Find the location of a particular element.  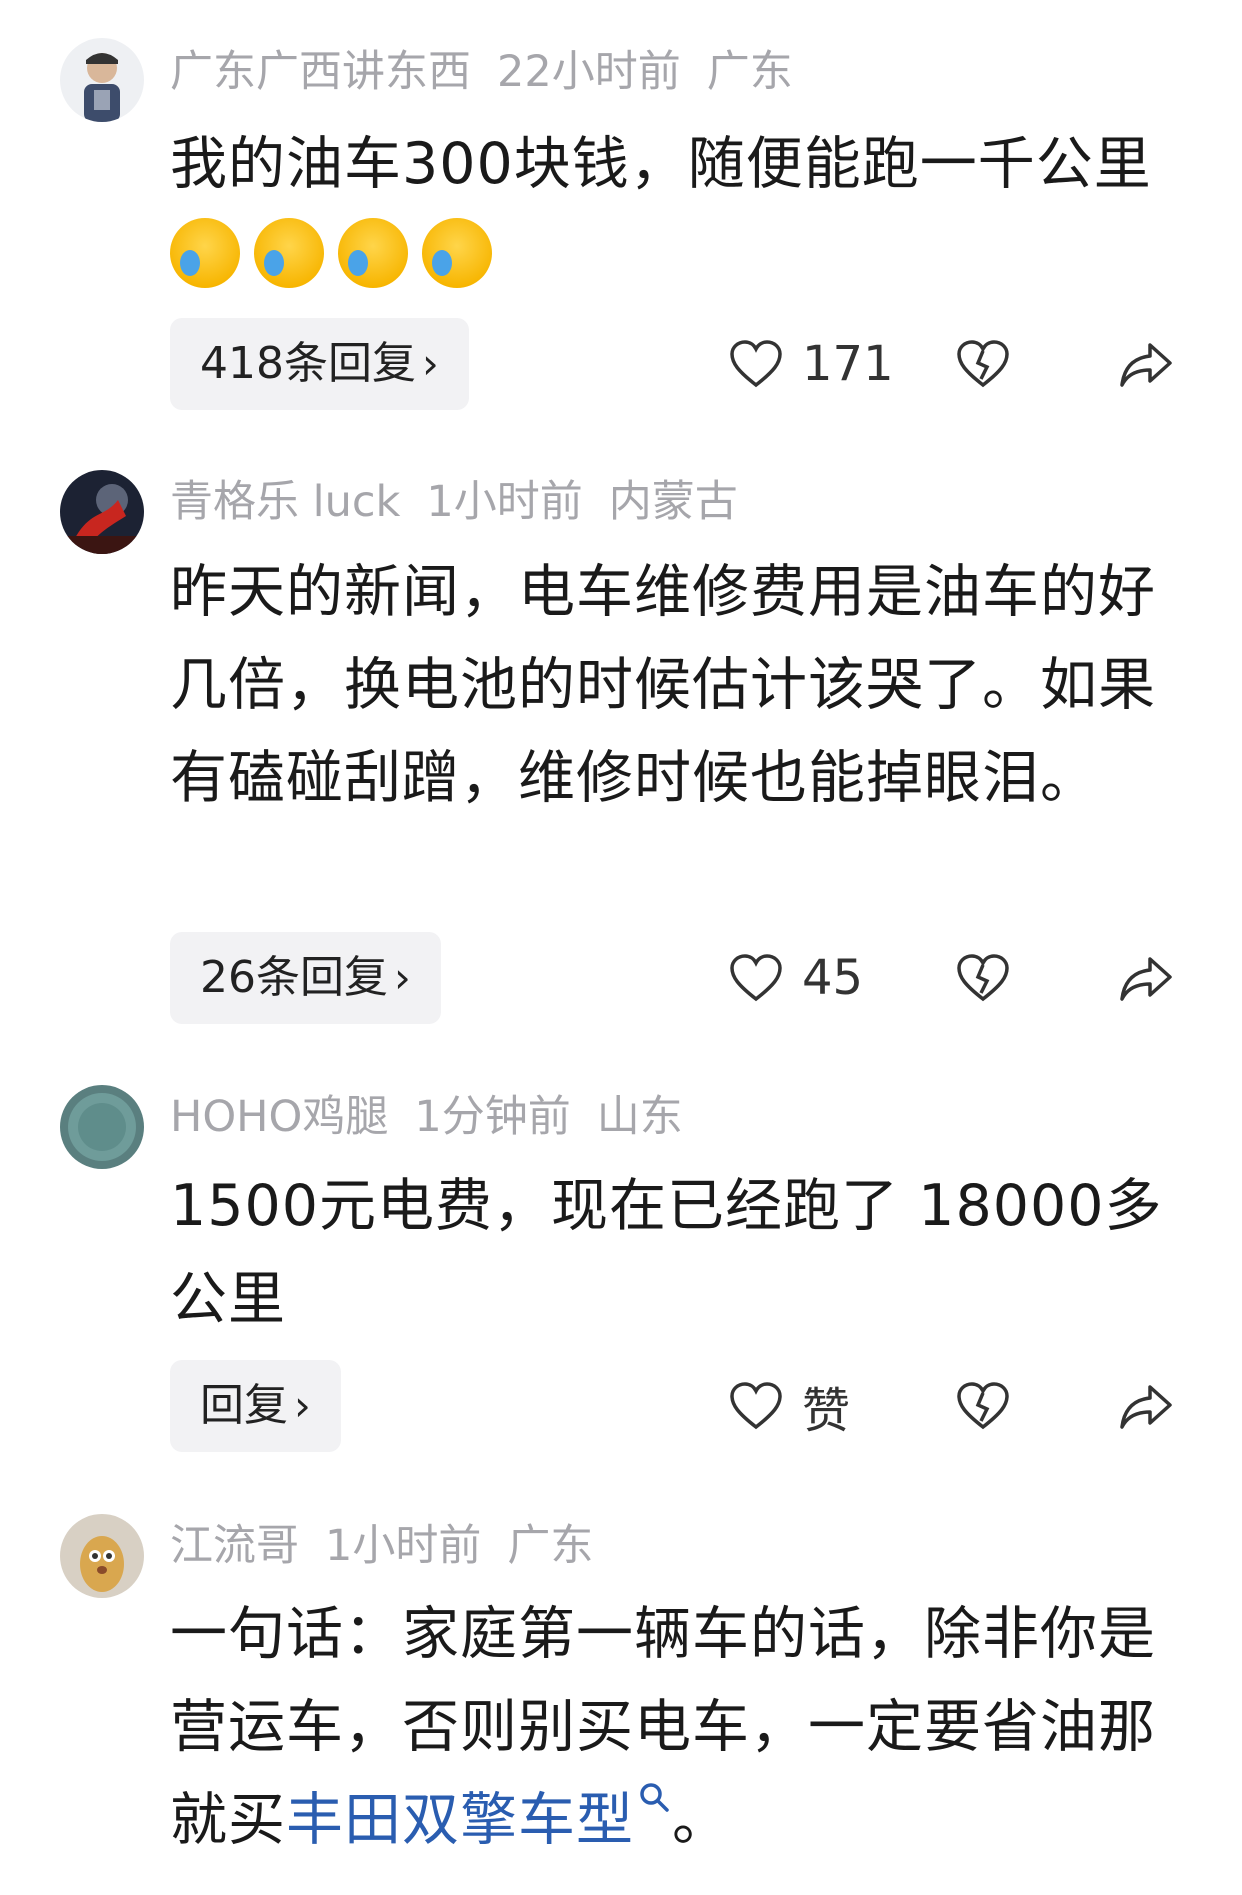

username: HOHO鸡腿 is located at coordinates (279, 1117).